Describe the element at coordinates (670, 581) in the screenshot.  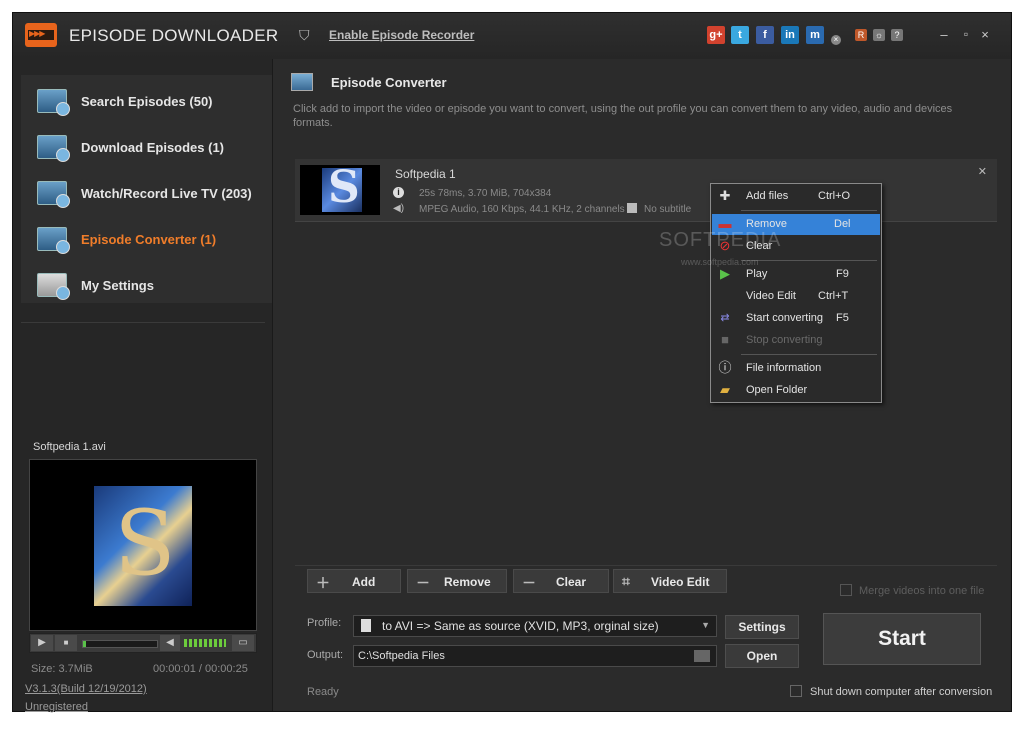
I see `video-edit-button: ⌗ Video Edit` at that location.